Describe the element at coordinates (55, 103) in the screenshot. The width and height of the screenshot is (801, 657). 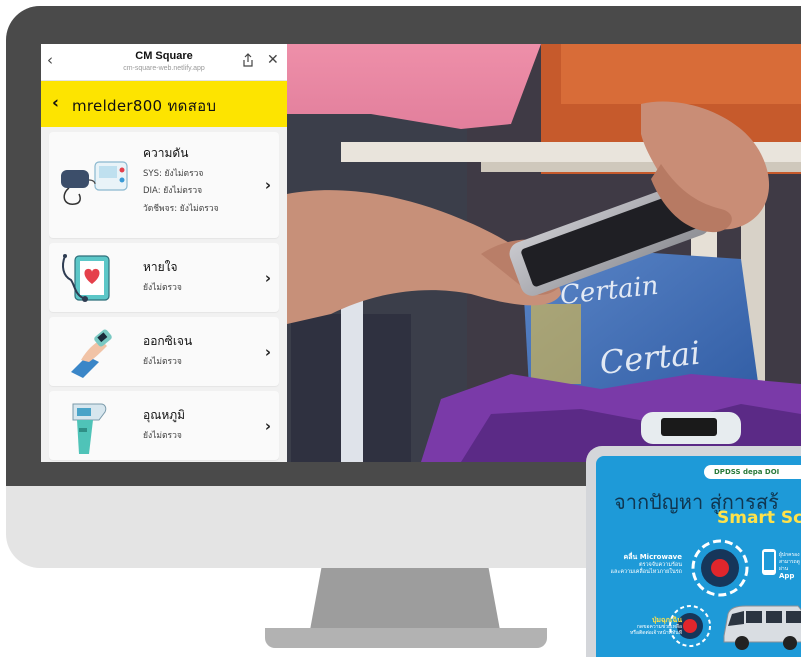
I see `back-chevron-icon: ‹` at that location.